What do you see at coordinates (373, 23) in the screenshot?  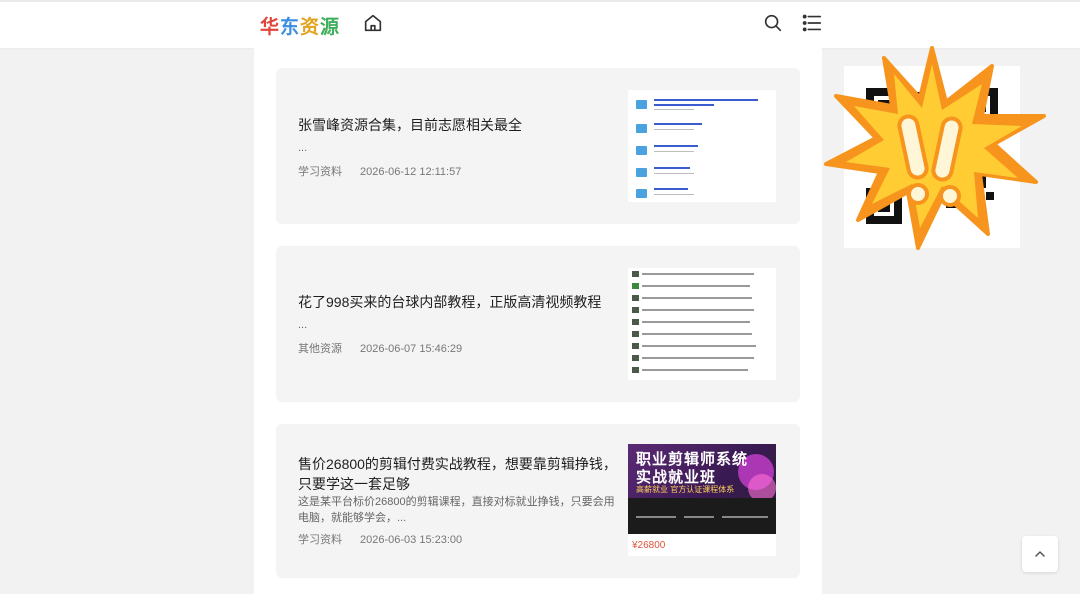 I see `home-icon` at bounding box center [373, 23].